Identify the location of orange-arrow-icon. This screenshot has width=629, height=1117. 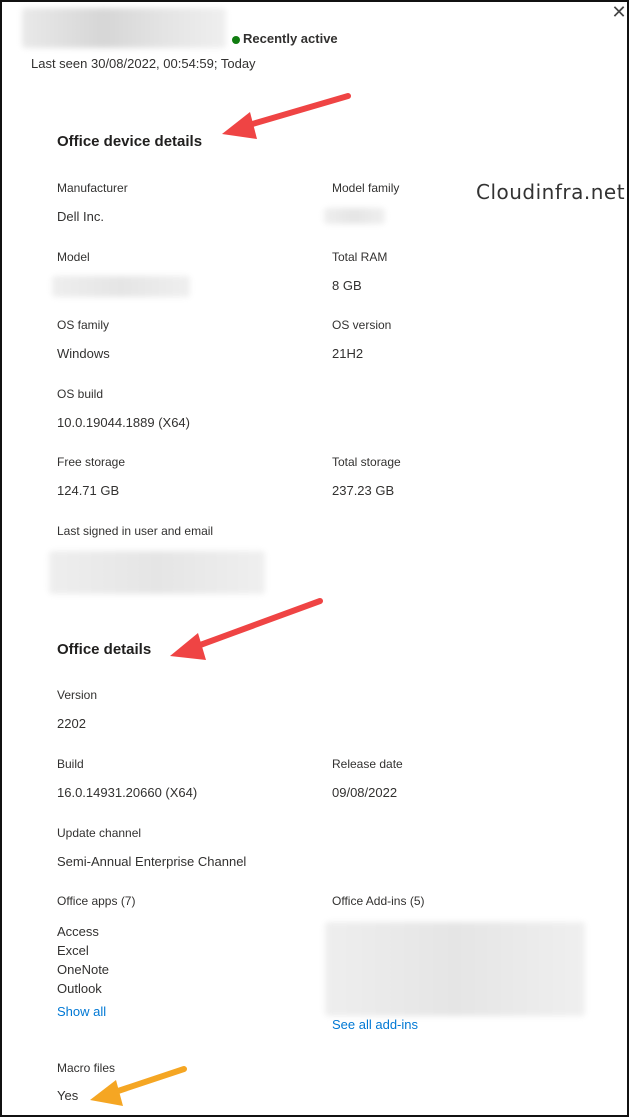
(138, 1086).